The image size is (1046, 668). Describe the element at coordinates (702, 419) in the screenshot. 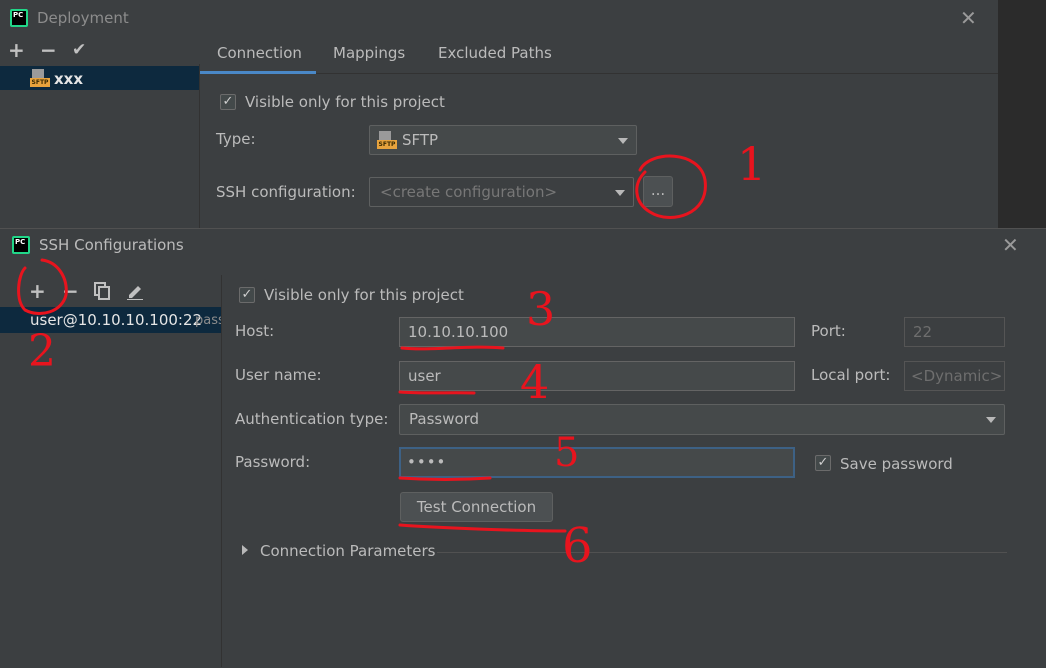

I see `auth-type-dropdown` at that location.